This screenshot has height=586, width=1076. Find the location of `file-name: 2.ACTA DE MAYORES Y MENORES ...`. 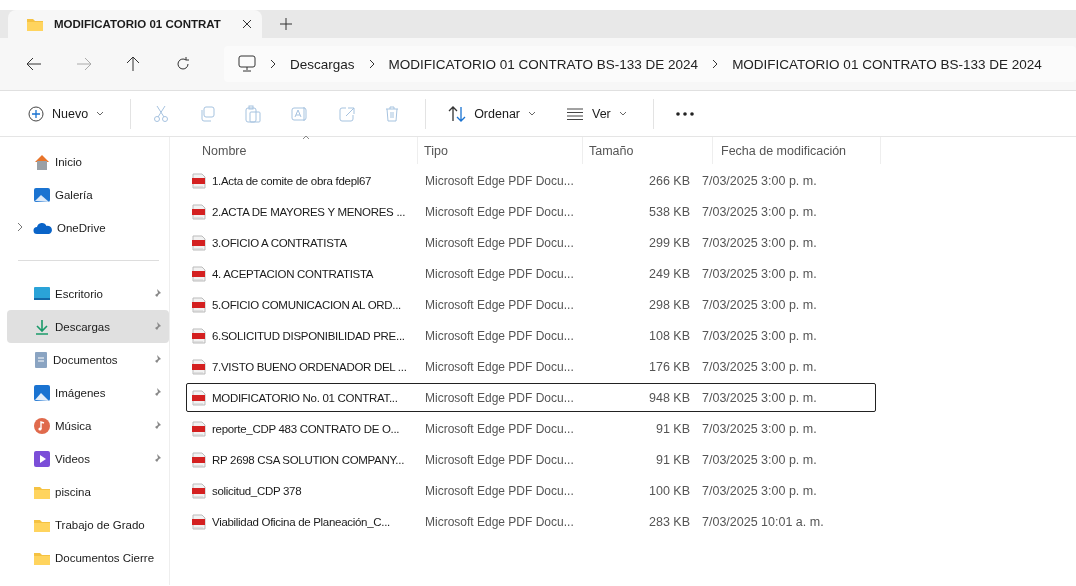

file-name: 2.ACTA DE MAYORES Y MENORES ... is located at coordinates (309, 211).